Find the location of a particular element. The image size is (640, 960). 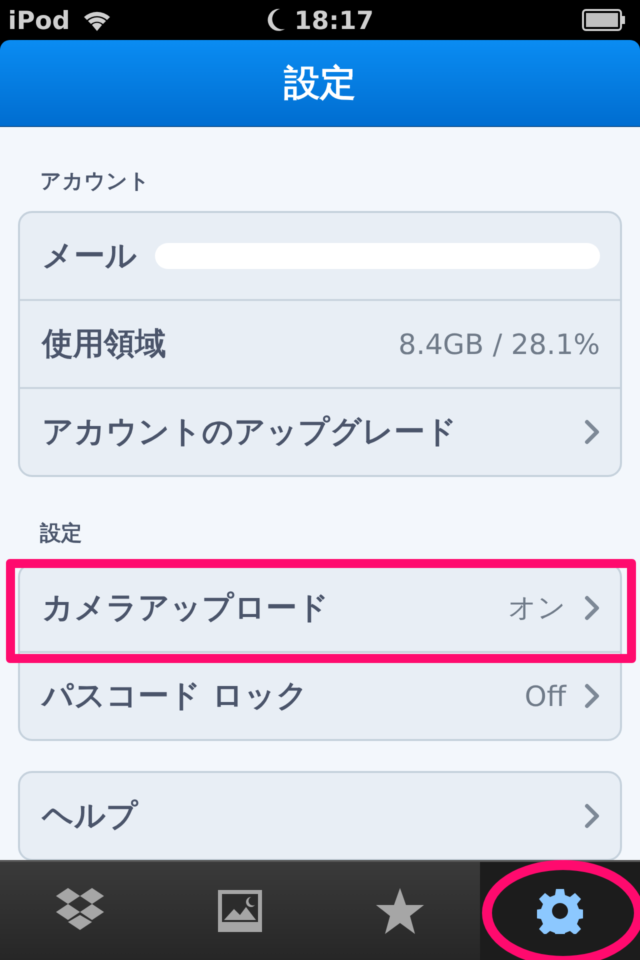

star-icon is located at coordinates (400, 911).